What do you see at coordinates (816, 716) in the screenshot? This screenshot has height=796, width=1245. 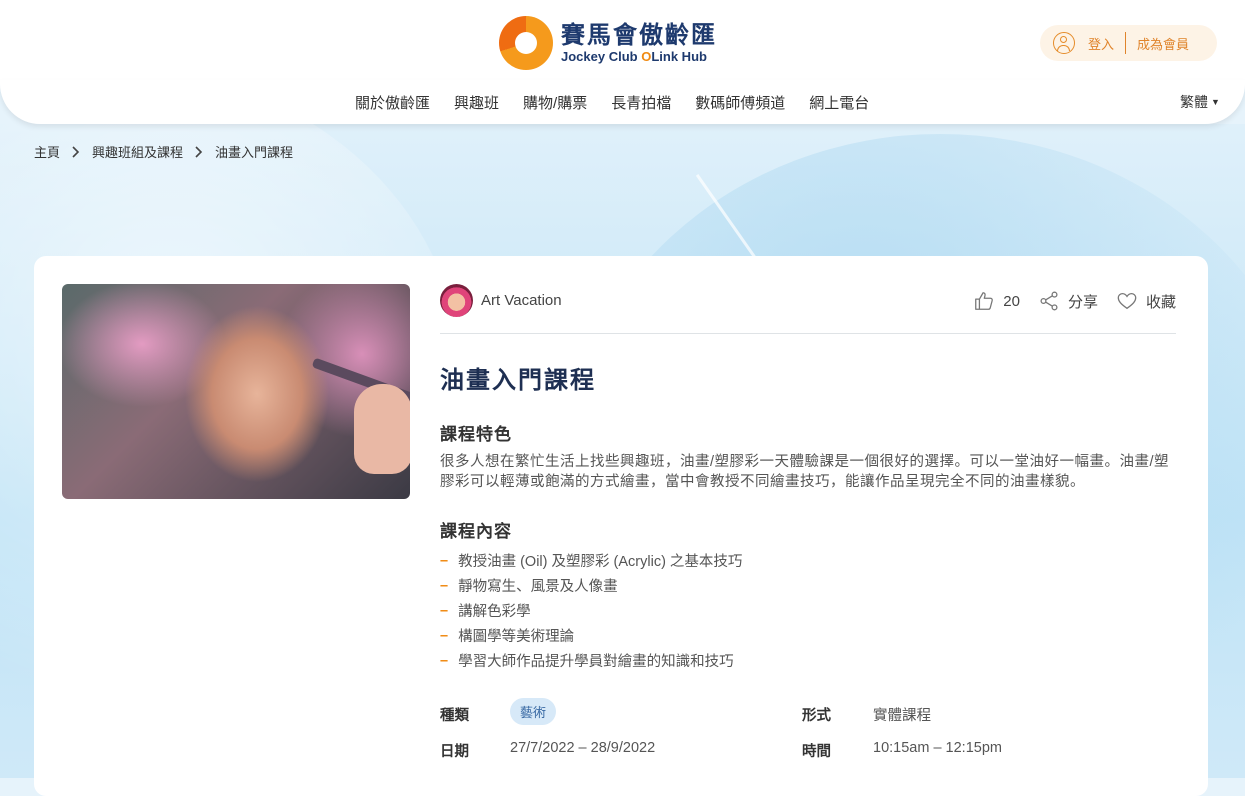 I see `format-label: 形式` at bounding box center [816, 716].